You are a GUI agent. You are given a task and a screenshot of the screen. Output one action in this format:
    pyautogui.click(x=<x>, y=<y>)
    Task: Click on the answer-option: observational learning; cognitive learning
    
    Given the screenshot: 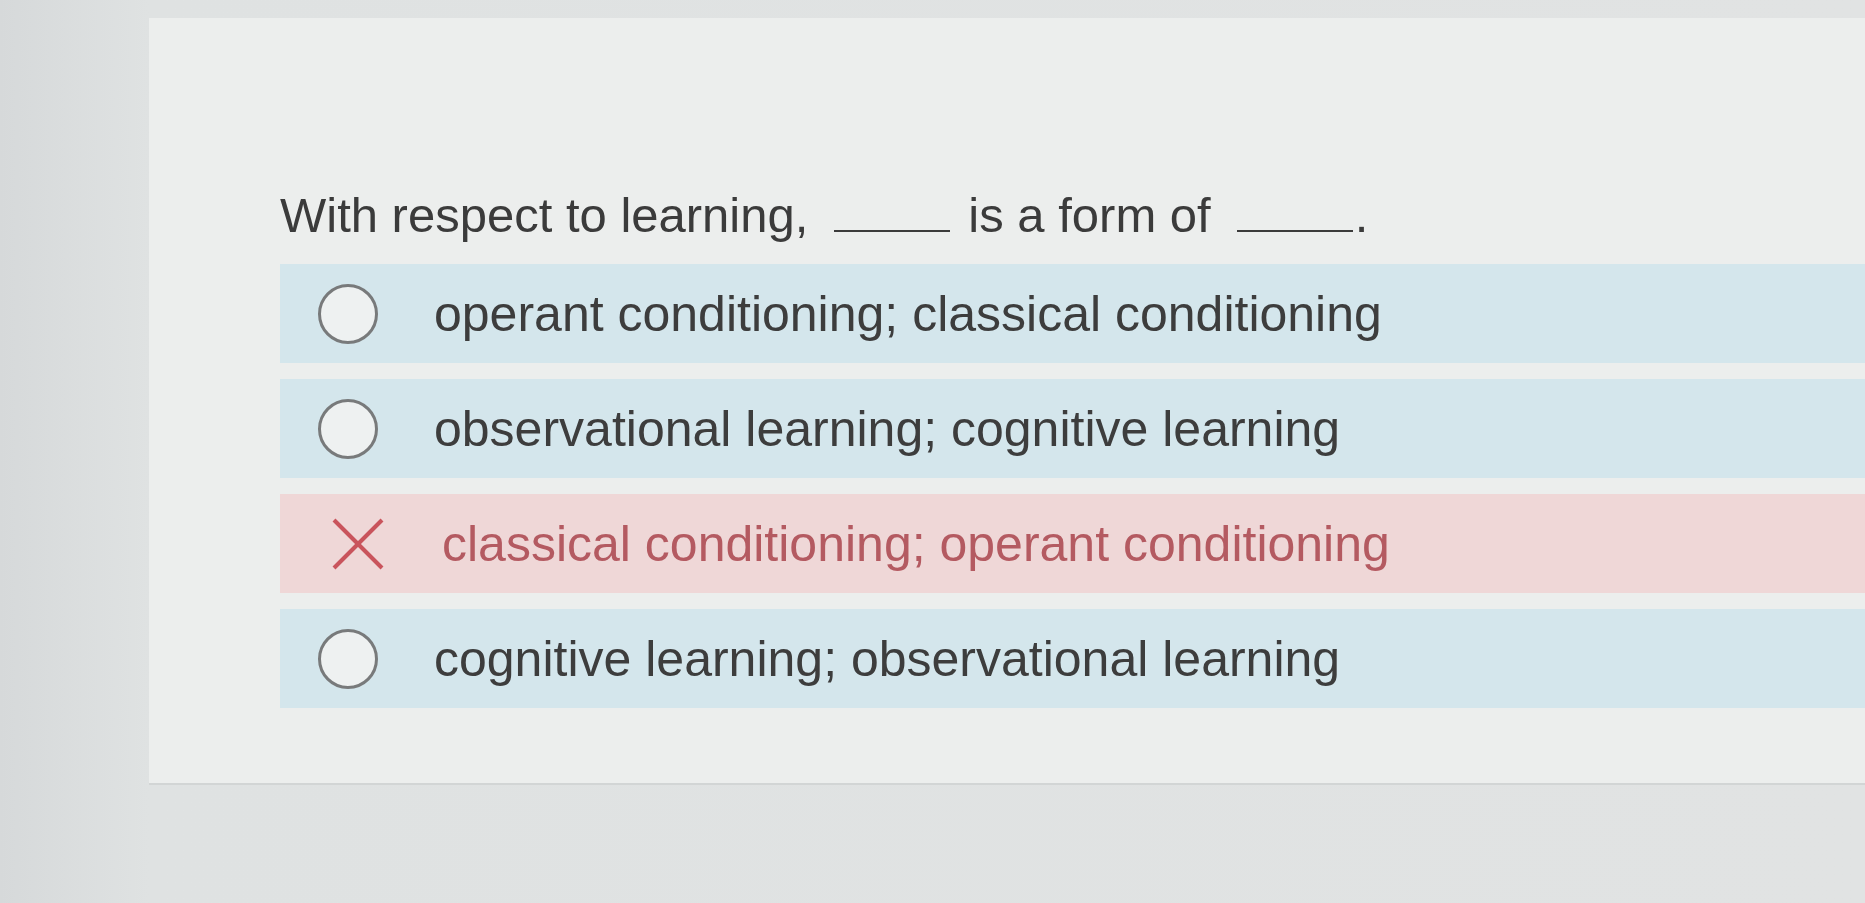 What is the action you would take?
    pyautogui.click(x=1072, y=428)
    